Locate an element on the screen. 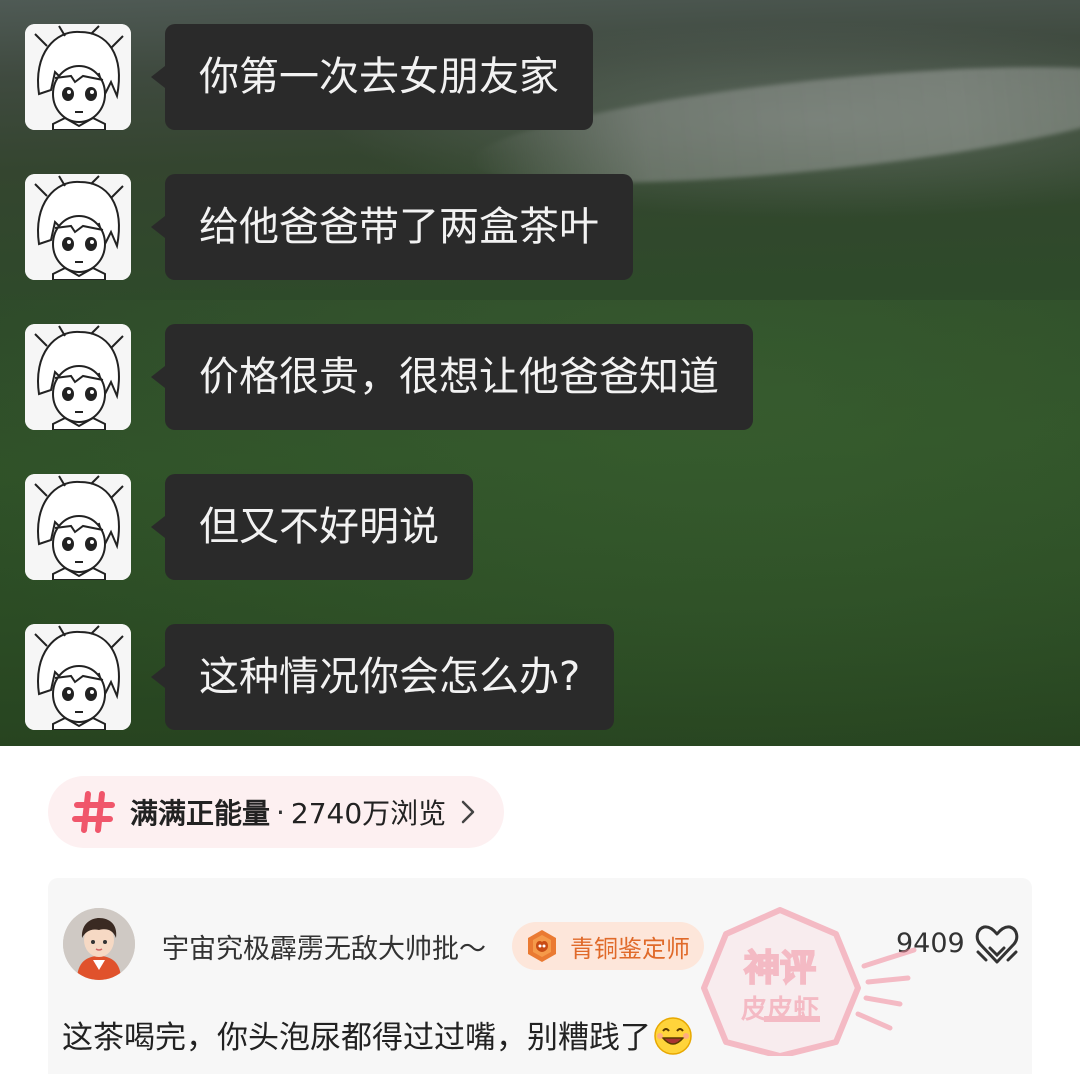  comment-body: 这茶喝完，你头泡尿都得过过嘴，别糟践了 is located at coordinates (356, 1038).